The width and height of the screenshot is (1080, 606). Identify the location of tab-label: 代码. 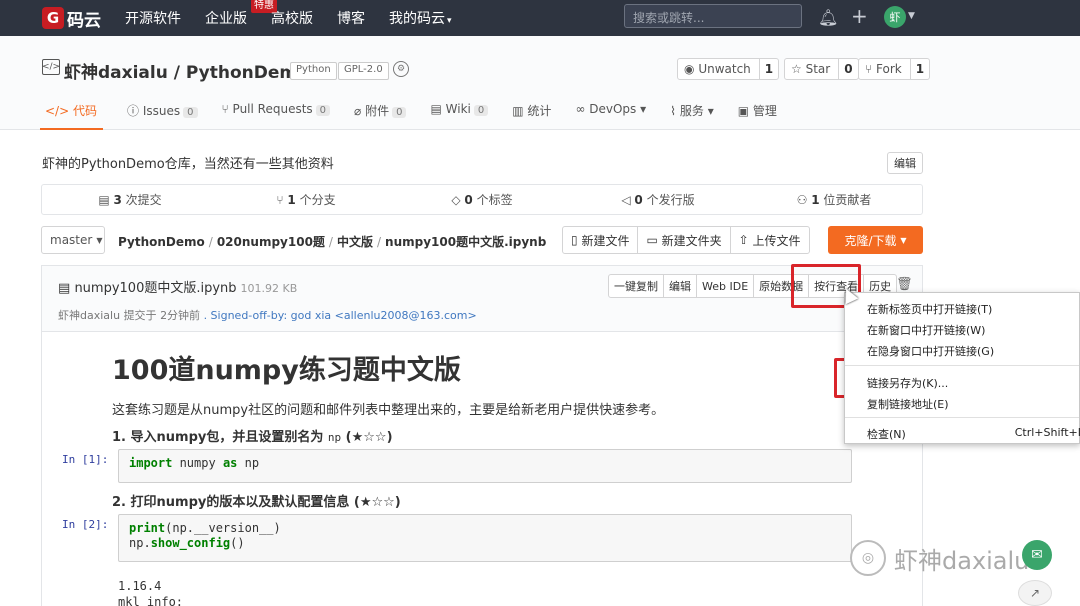
(84, 111).